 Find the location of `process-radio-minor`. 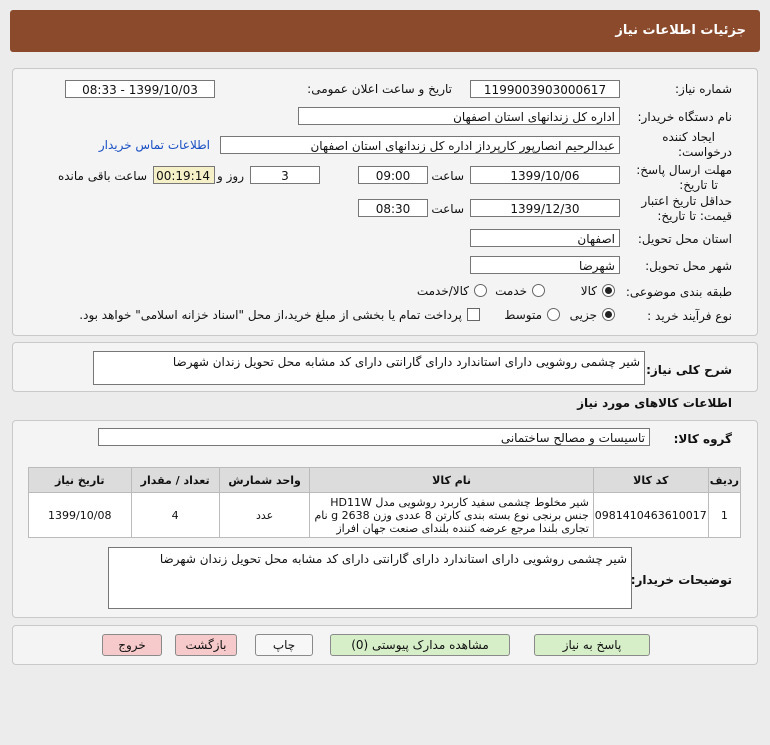

process-radio-minor is located at coordinates (608, 314).